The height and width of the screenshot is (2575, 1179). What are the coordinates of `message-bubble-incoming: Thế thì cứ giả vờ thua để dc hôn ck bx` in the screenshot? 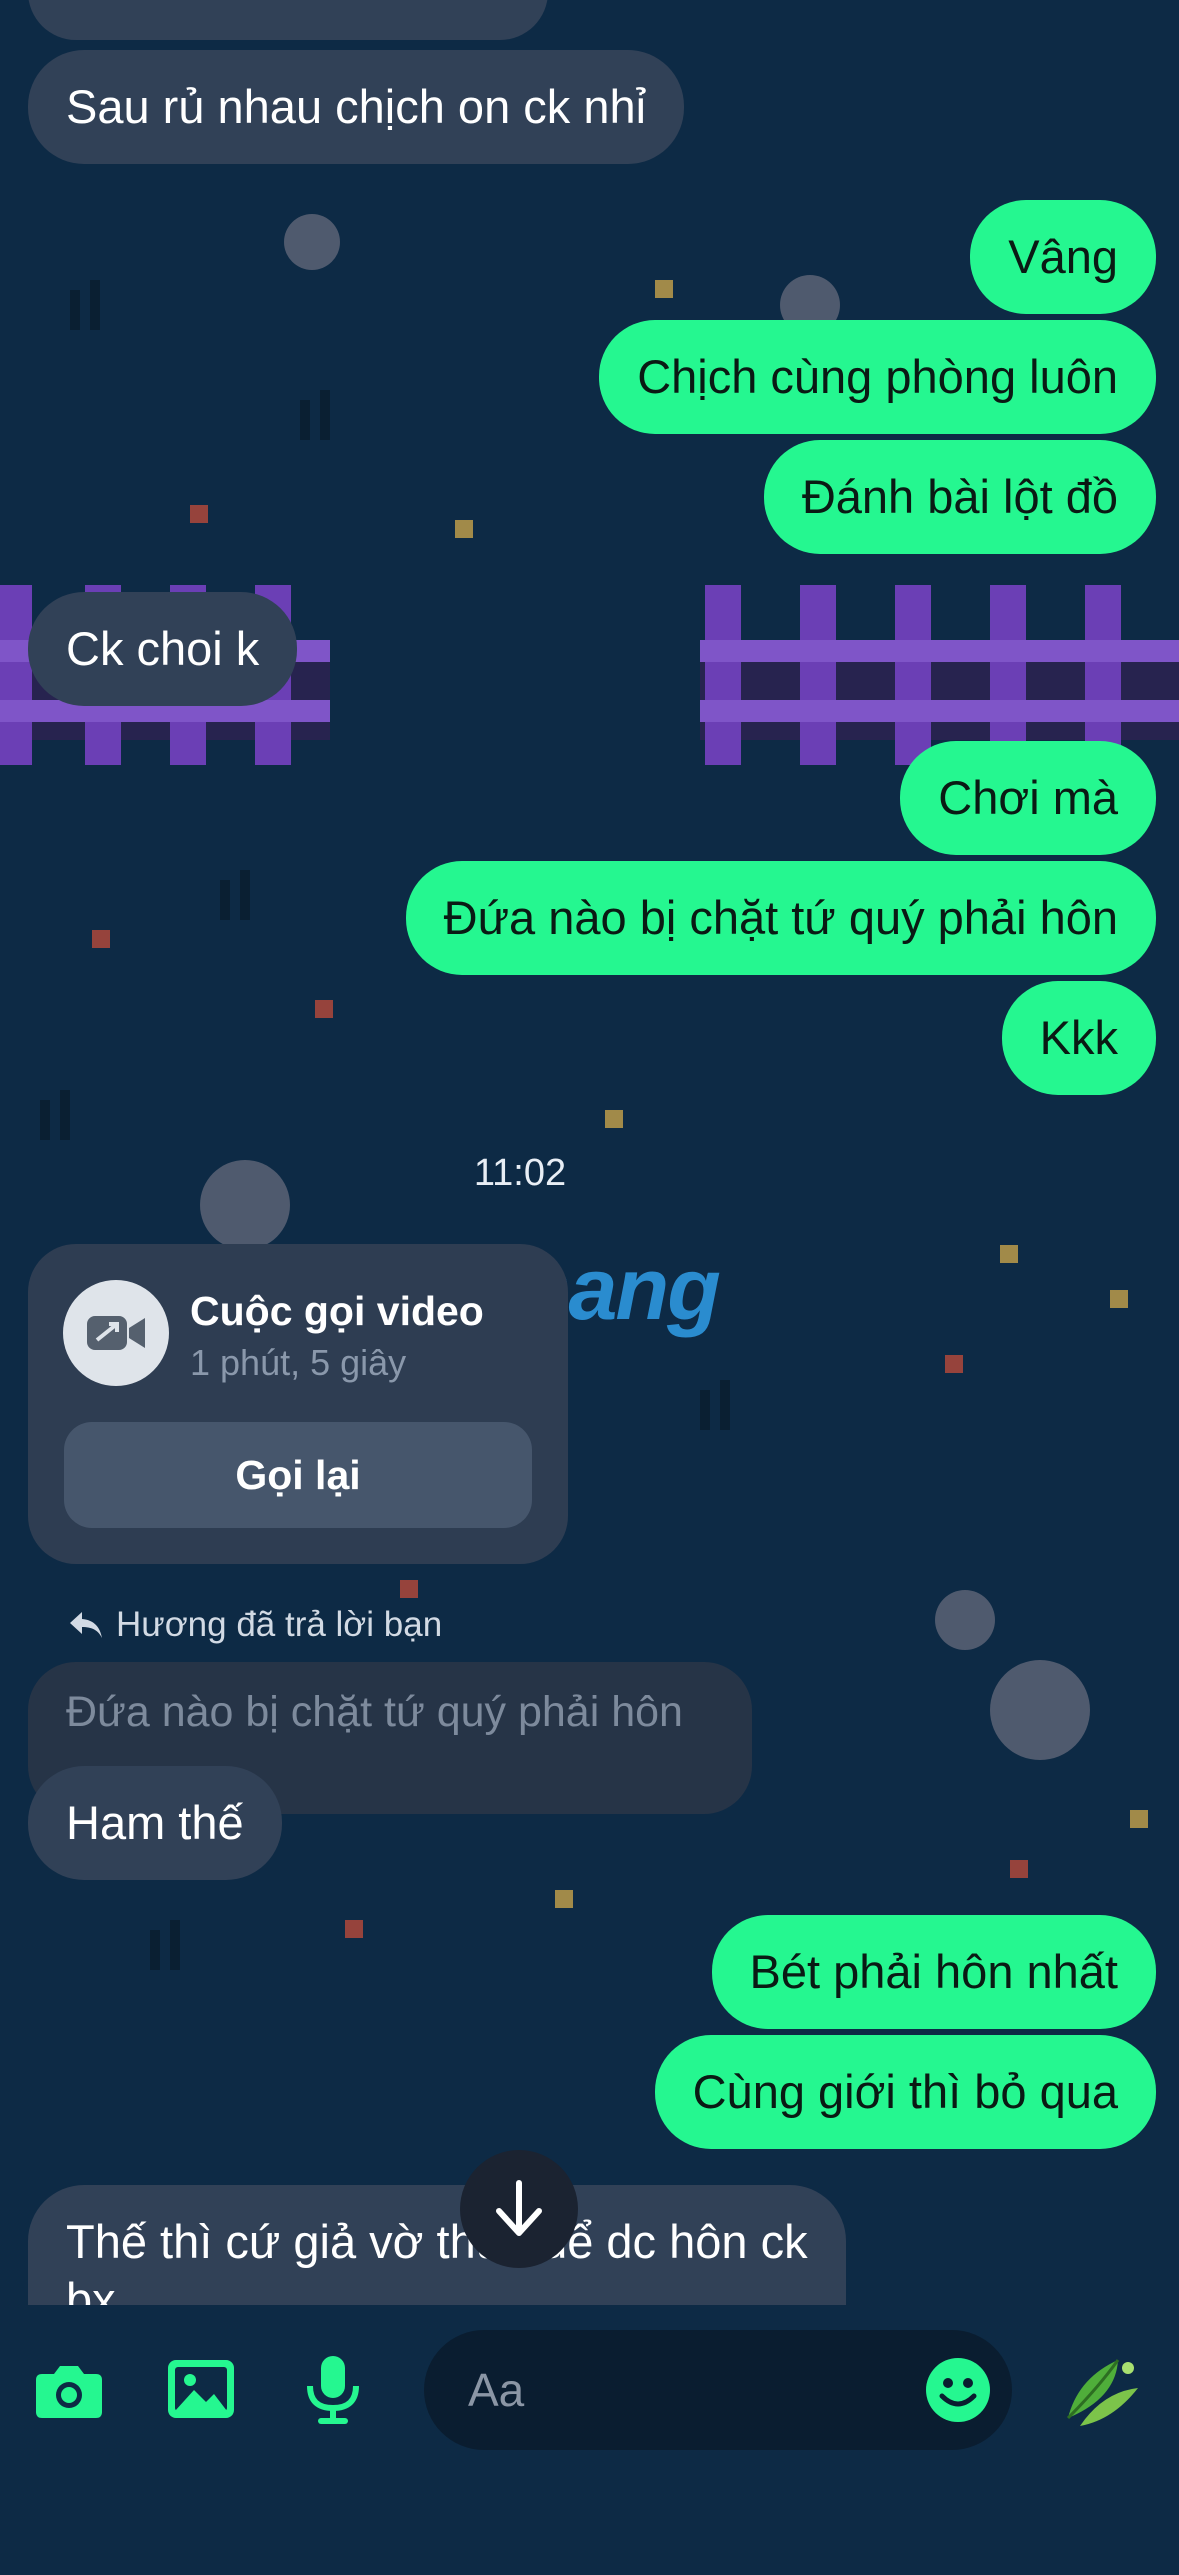 It's located at (437, 2245).